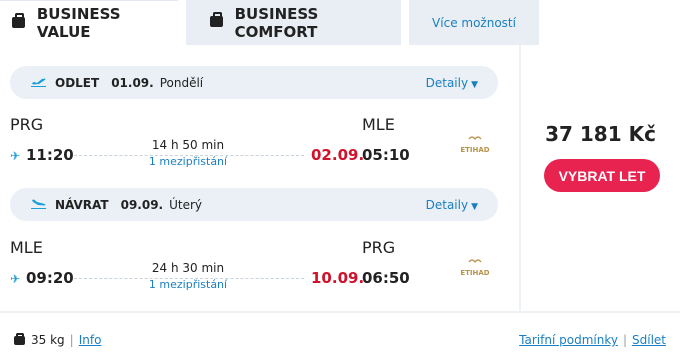 The image size is (680, 353). I want to click on inbound-duration: 24 h 30 min, so click(188, 268).